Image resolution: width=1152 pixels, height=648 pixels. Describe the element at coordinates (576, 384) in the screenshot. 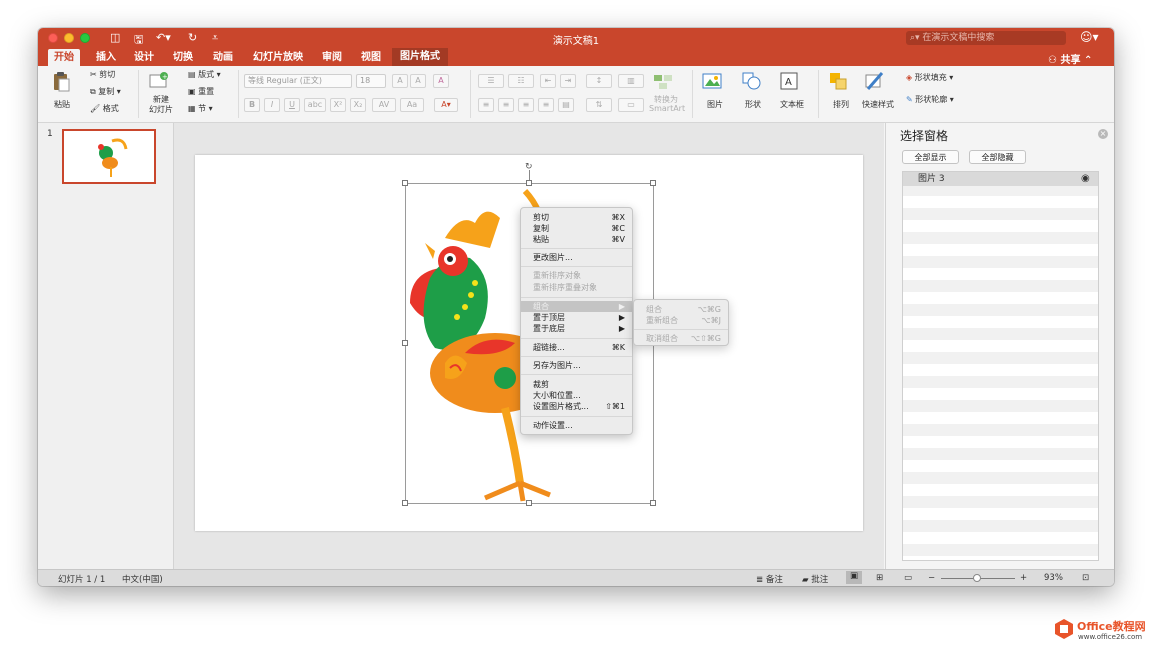

I see `menu-item-crop: 裁剪` at that location.